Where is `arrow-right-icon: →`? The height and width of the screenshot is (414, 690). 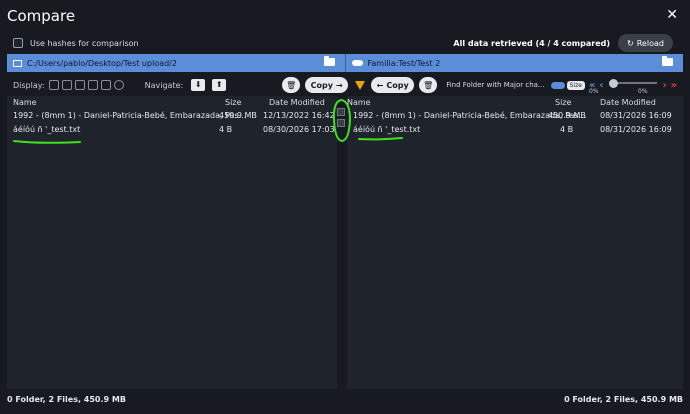 arrow-right-icon: → is located at coordinates (339, 85).